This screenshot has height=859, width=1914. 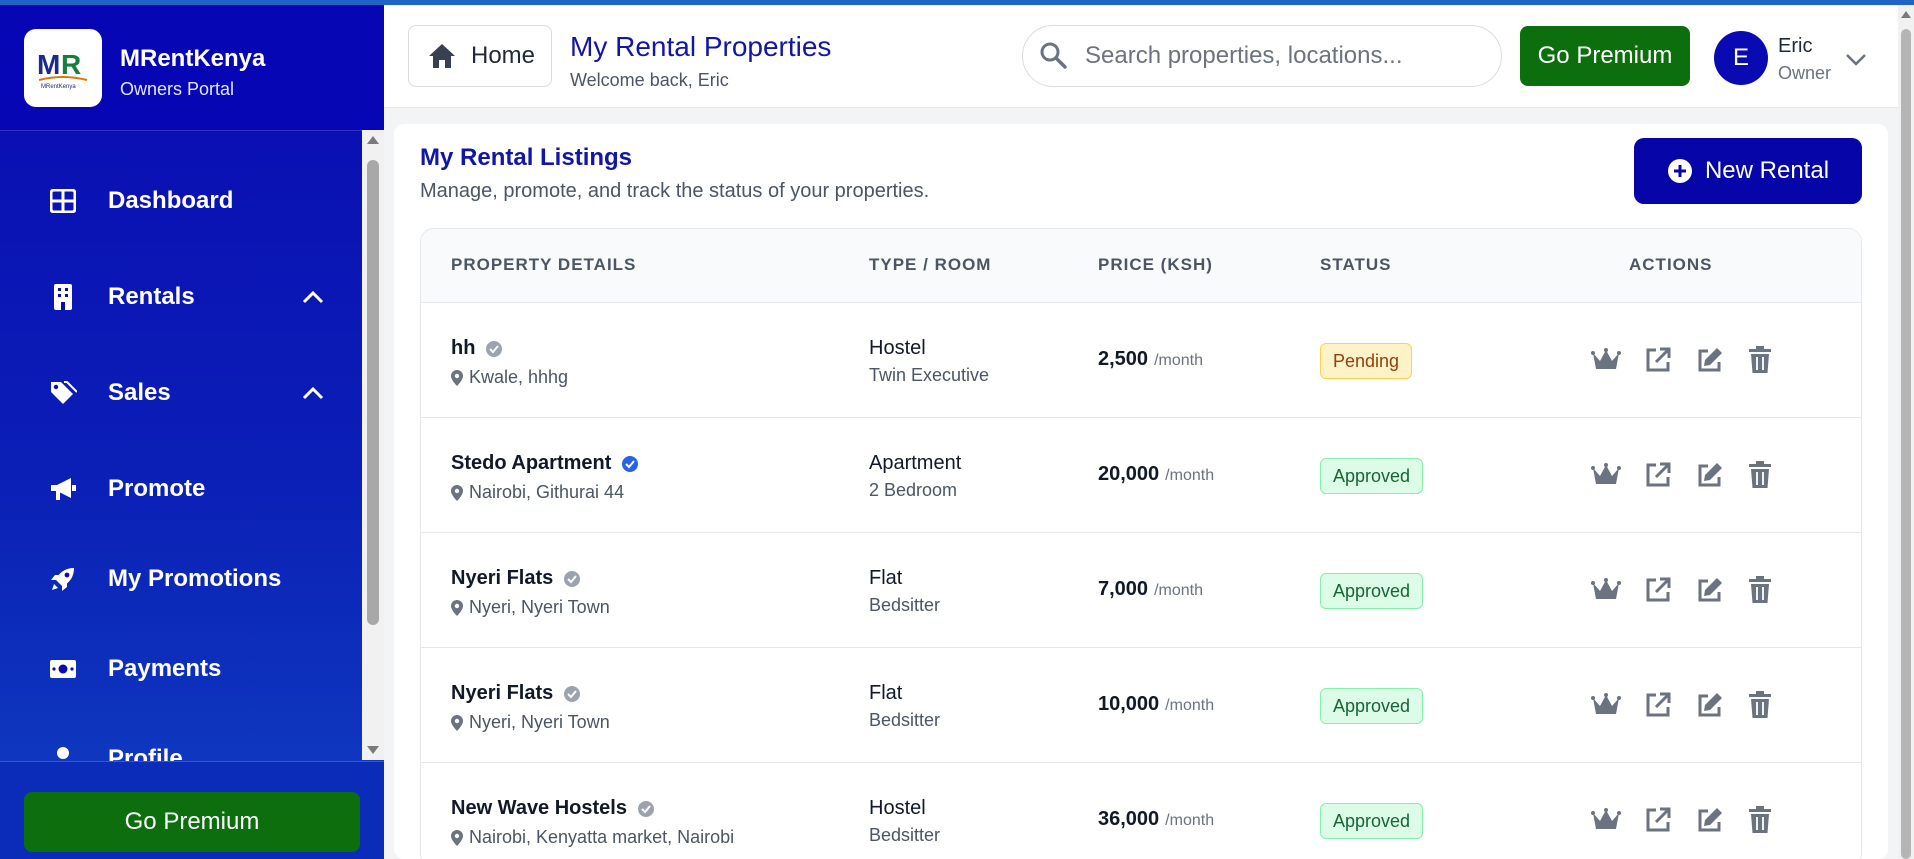 I want to click on sidebar-item-promote: Promote, so click(x=181, y=489).